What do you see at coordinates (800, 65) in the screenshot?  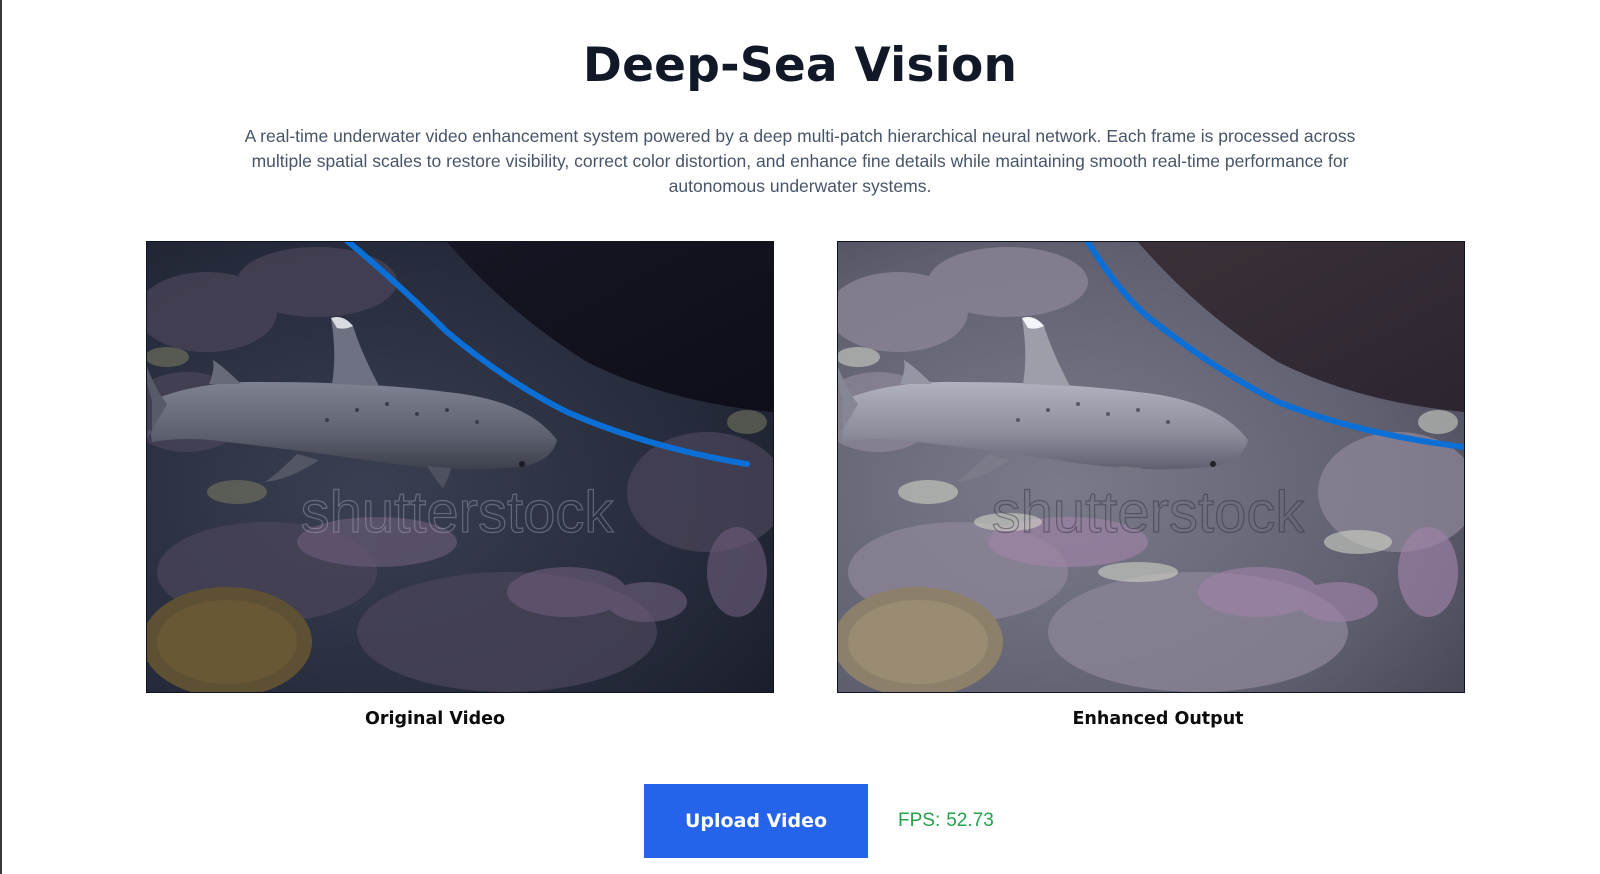 I see `page-title: Deep-Sea Vision` at bounding box center [800, 65].